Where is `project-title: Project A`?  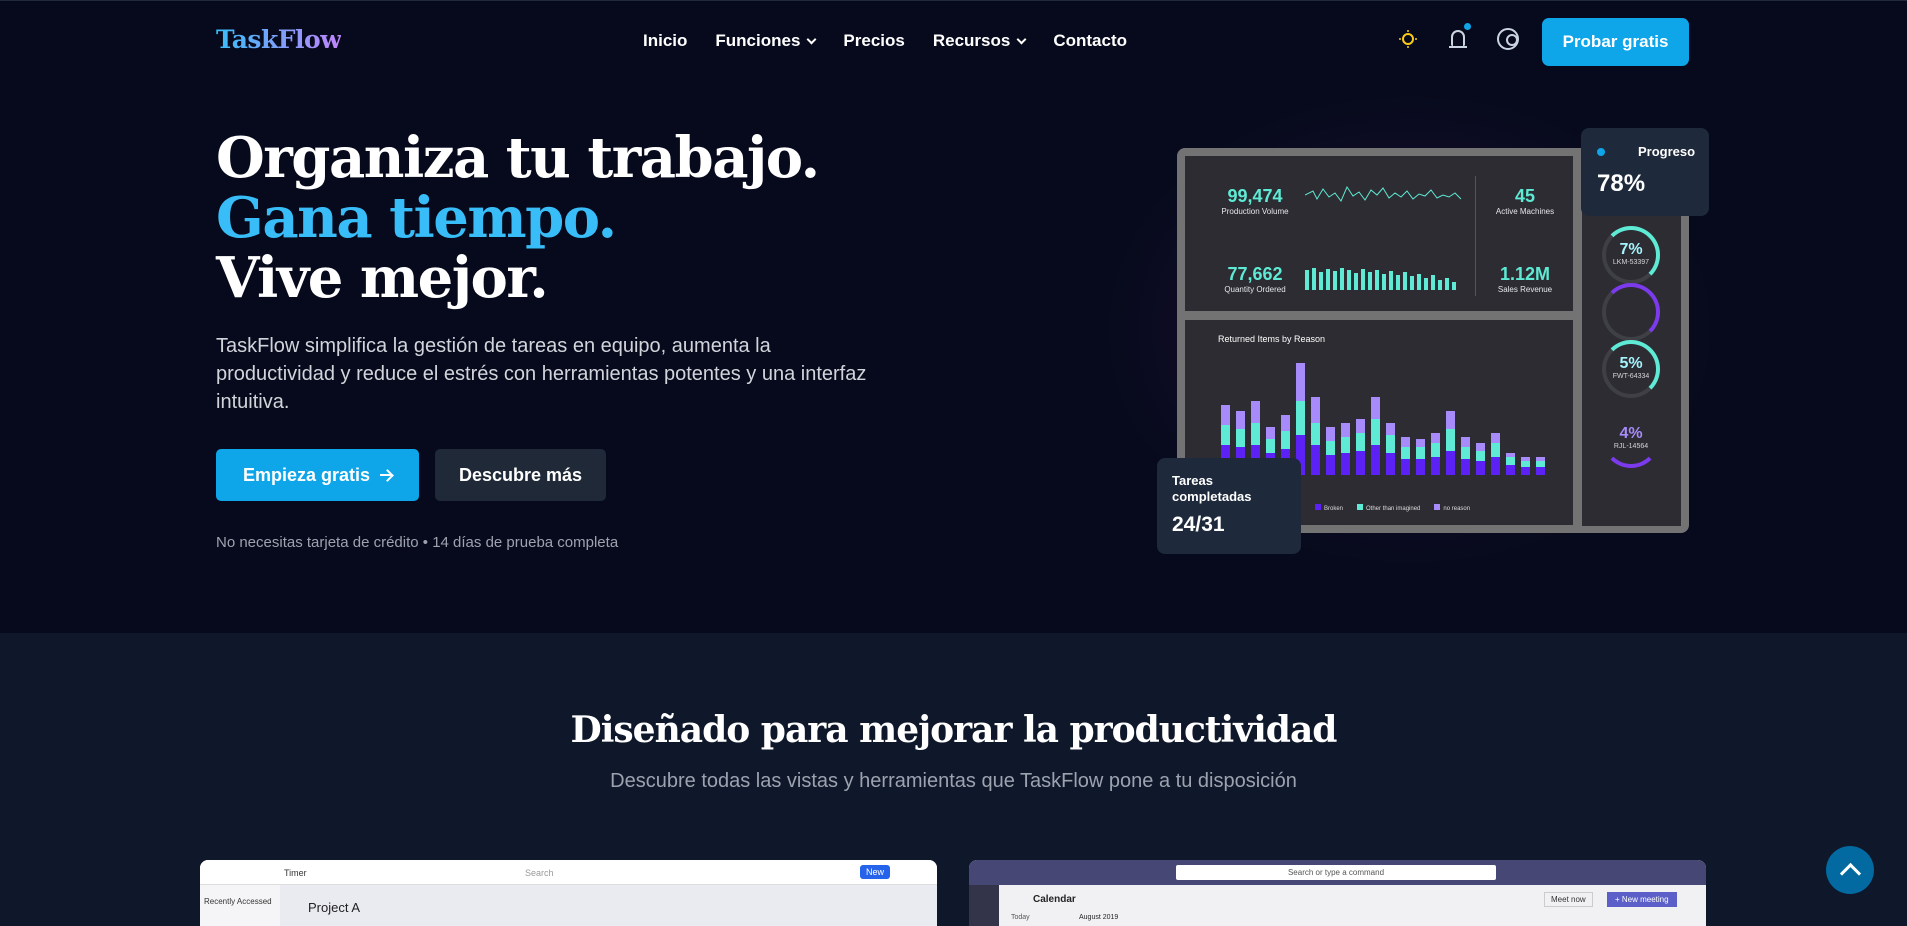 project-title: Project A is located at coordinates (334, 907).